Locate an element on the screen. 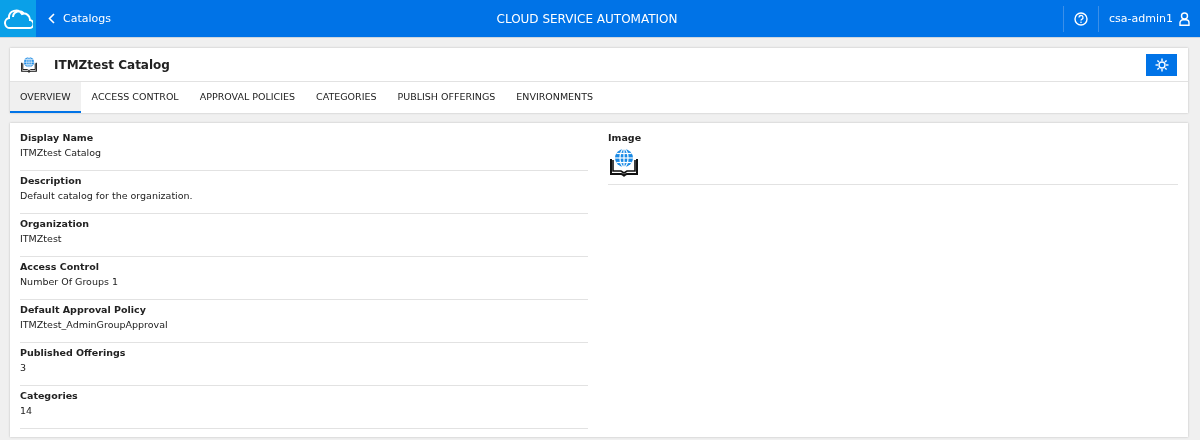 The image size is (1200, 440). tab: PUBLISH OFFERINGS is located at coordinates (446, 97).